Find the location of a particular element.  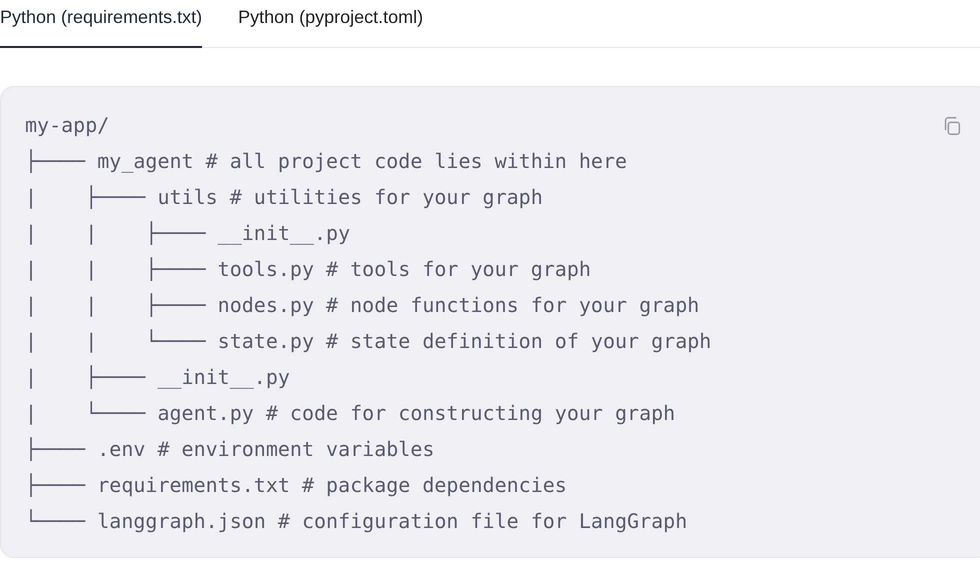

code-line: my-app/ is located at coordinates (67, 125).